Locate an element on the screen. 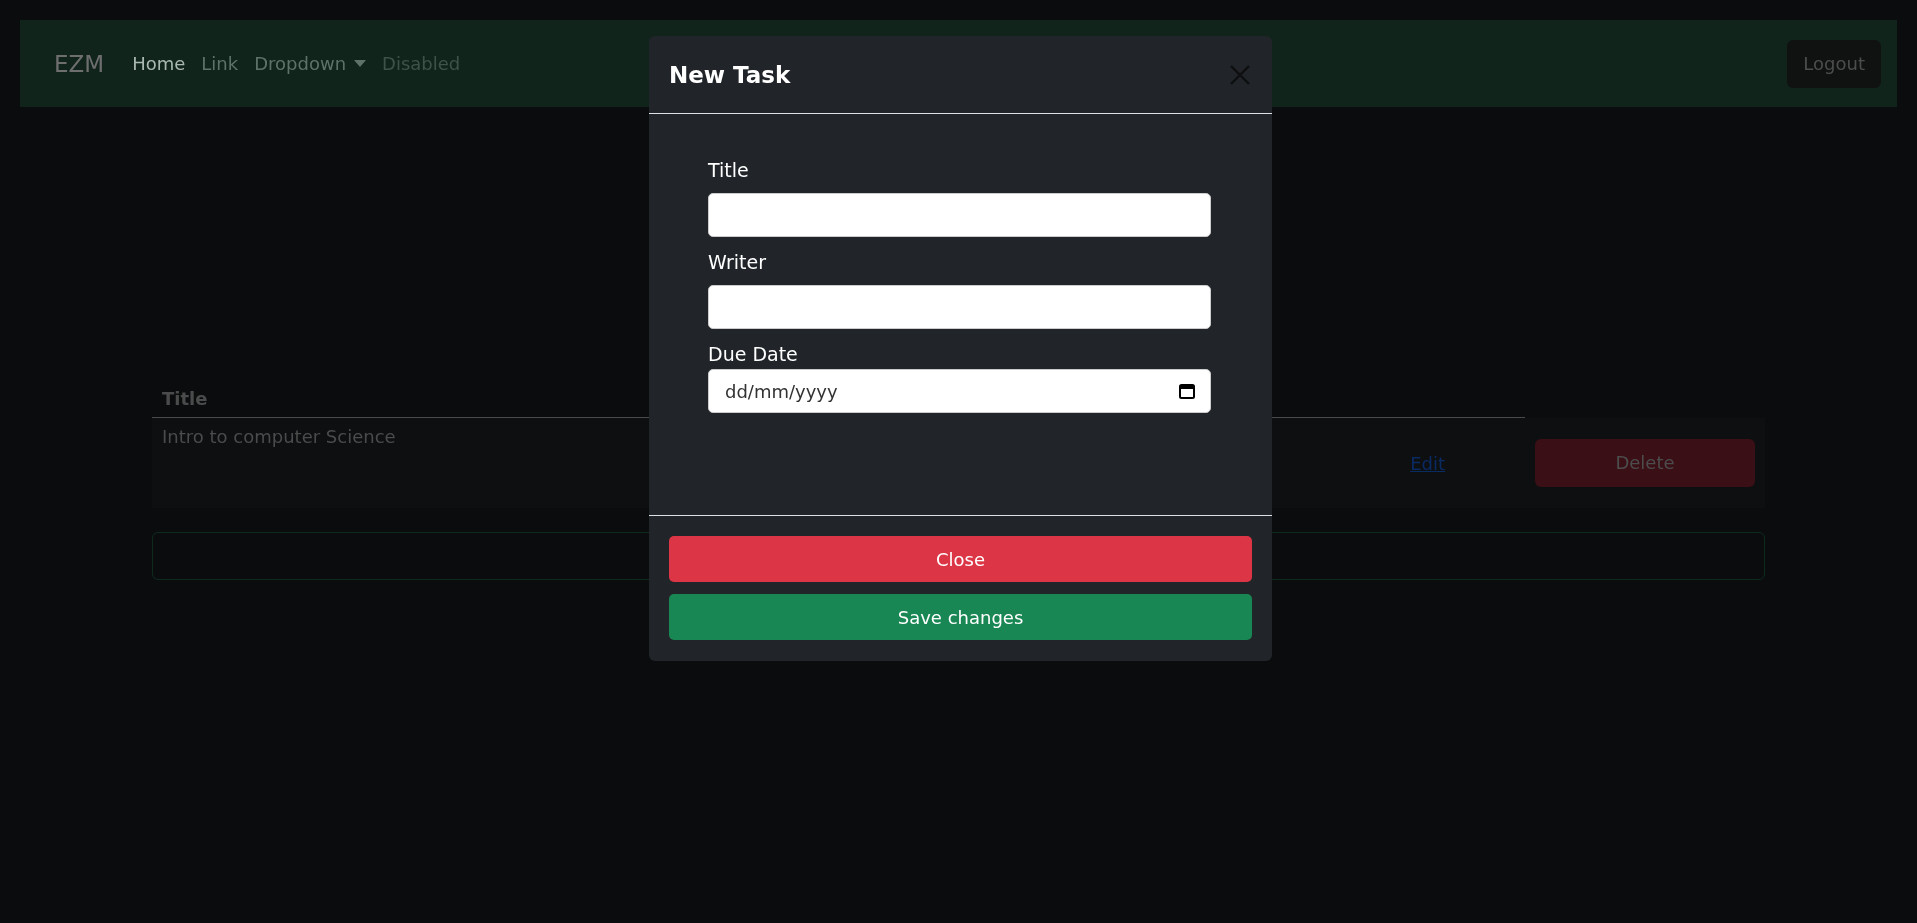  modal-title: New Task is located at coordinates (730, 74).